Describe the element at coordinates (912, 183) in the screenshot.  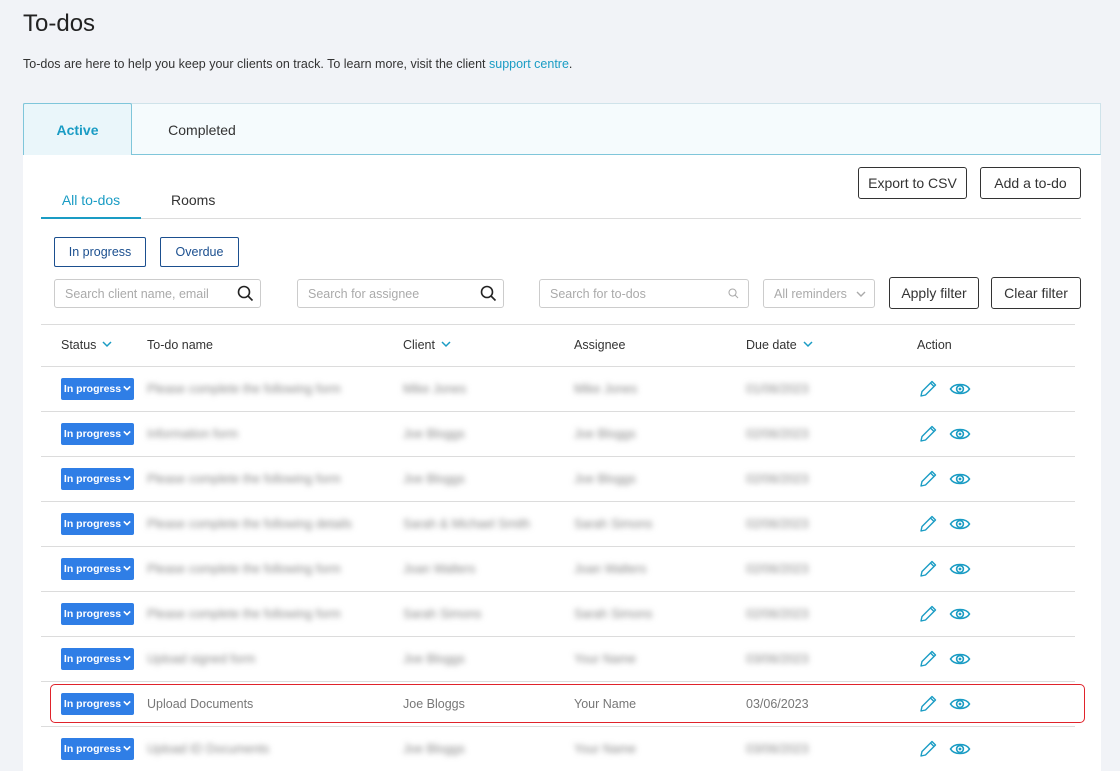
I see `export-csv-button: Export to CSV` at that location.